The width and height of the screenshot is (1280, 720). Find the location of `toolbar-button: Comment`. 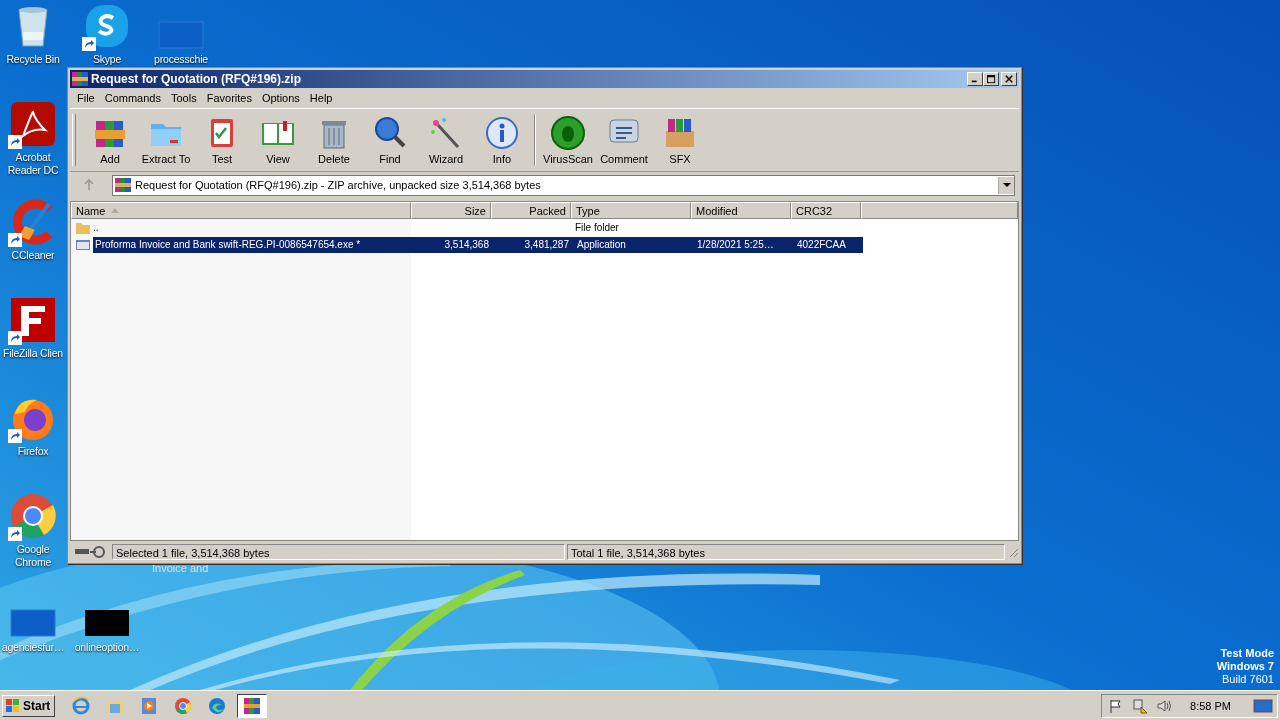

toolbar-button: Comment is located at coordinates (624, 140).